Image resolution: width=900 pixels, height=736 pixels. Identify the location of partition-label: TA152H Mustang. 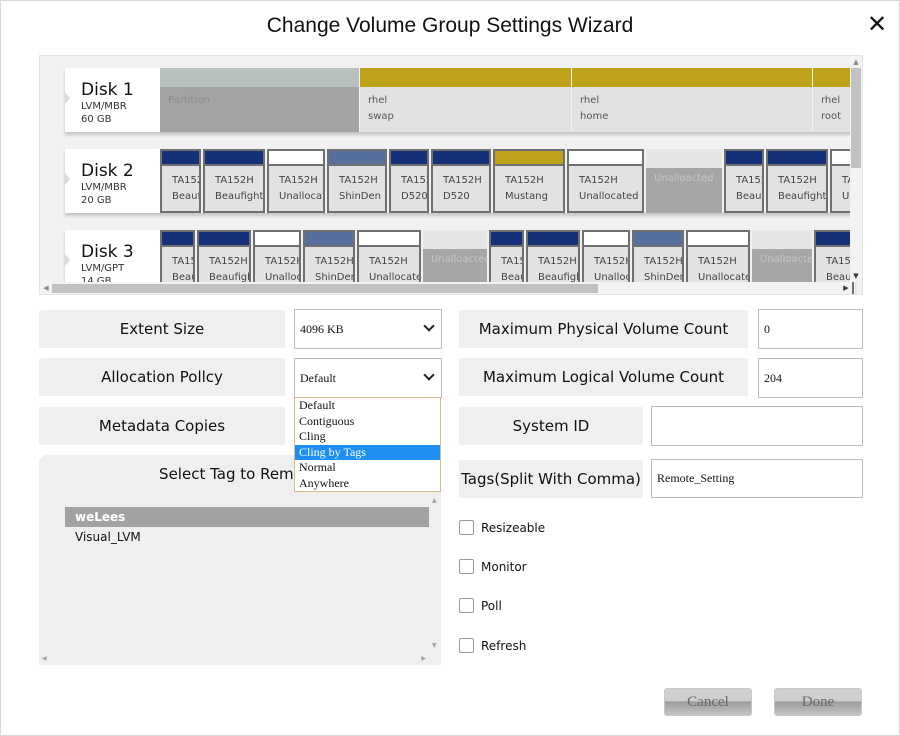
(529, 188).